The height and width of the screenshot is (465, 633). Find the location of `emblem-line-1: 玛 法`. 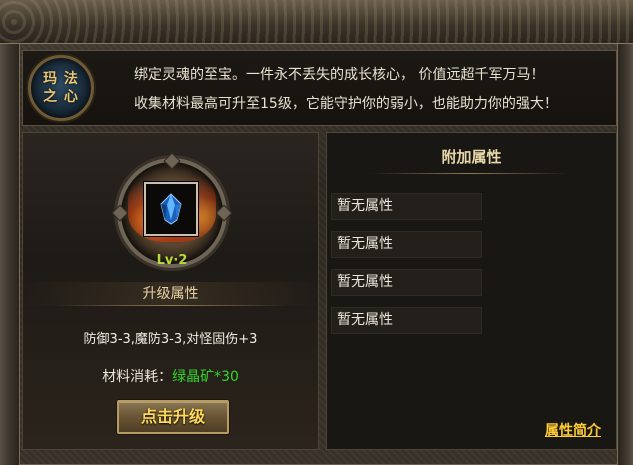

emblem-line-1: 玛 法 is located at coordinates (61, 79).